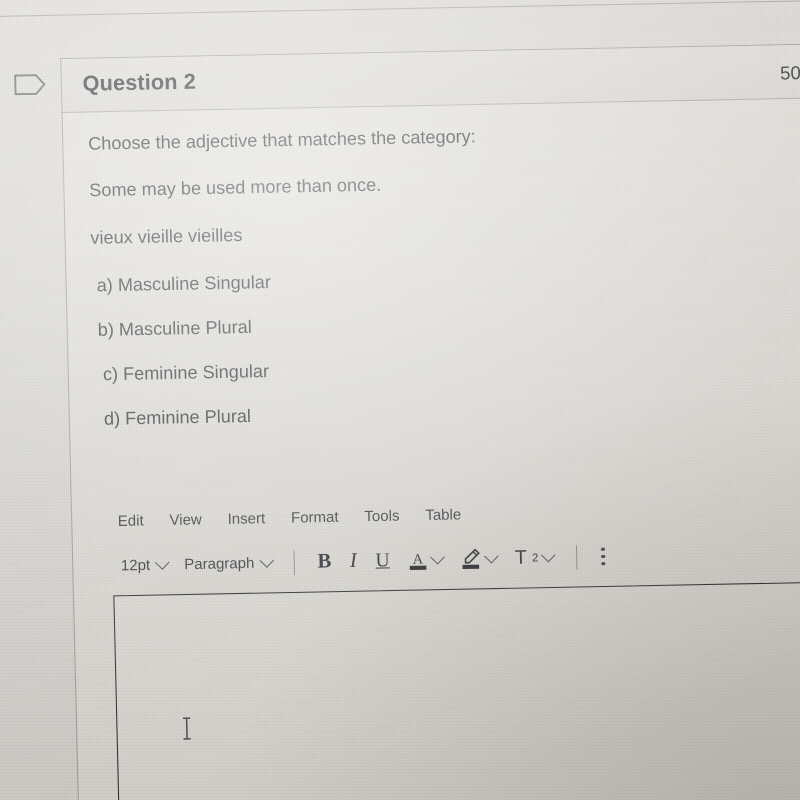 Image resolution: width=800 pixels, height=800 pixels. Describe the element at coordinates (603, 556) in the screenshot. I see `more-options-icon` at that location.